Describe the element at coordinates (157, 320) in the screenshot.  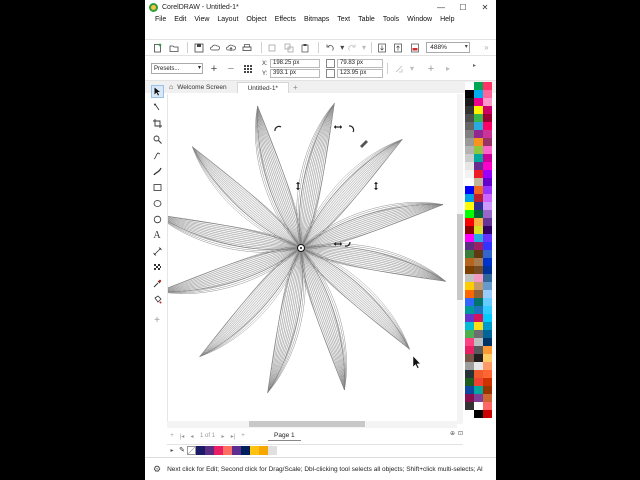
I see `add-tool-icon: +` at that location.